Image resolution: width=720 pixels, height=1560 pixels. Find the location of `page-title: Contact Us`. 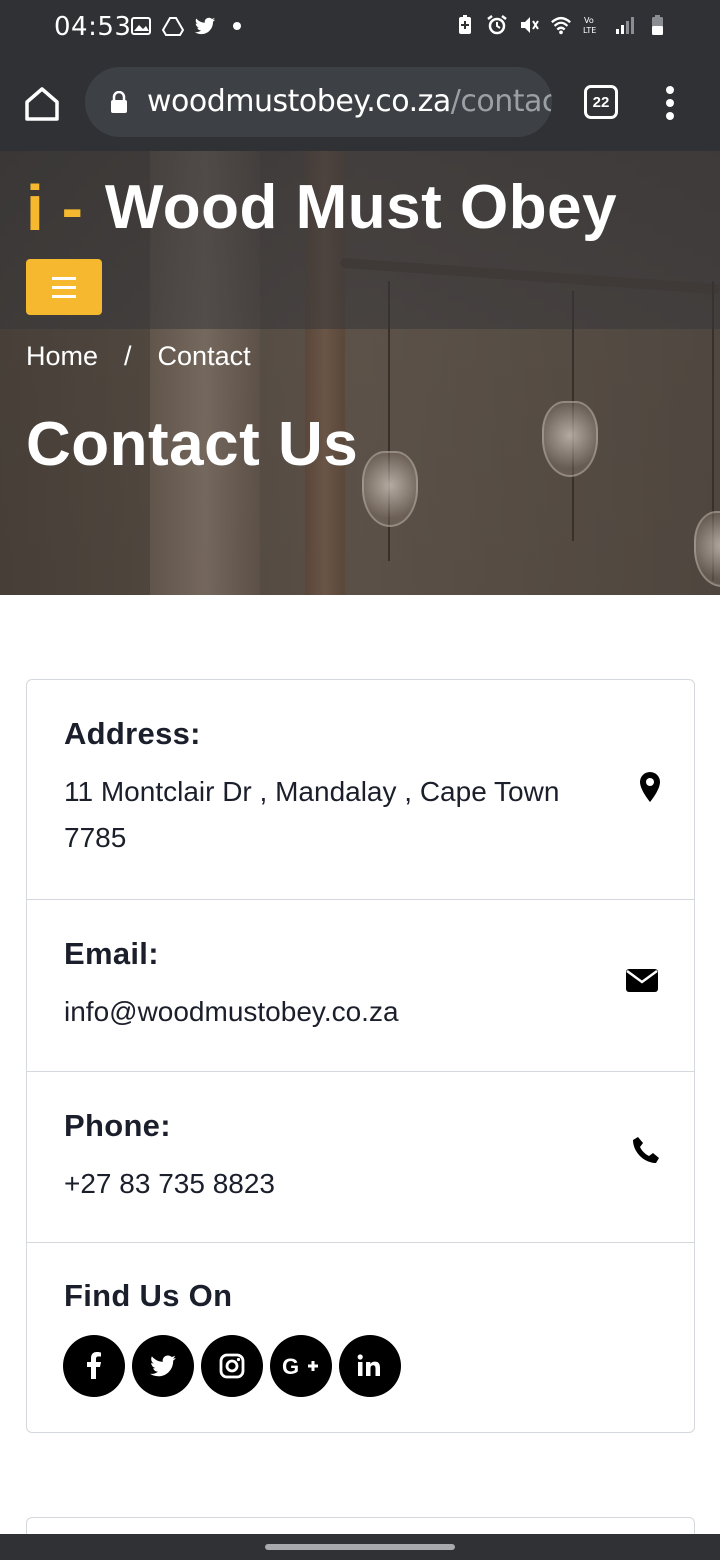

page-title: Contact Us is located at coordinates (192, 444).